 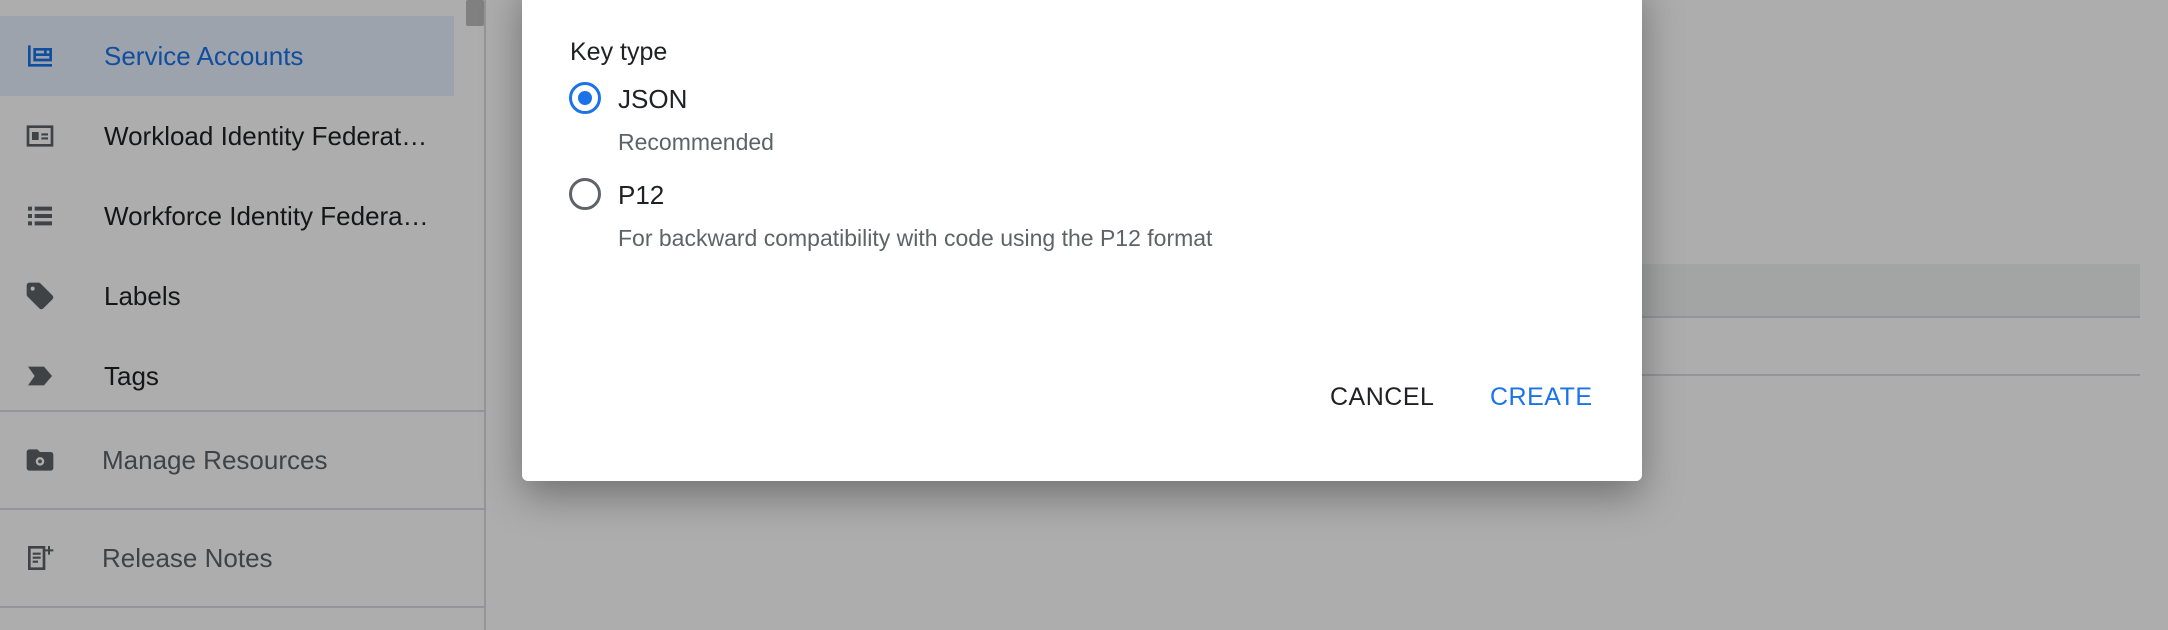 What do you see at coordinates (1382, 397) in the screenshot?
I see `cancel-button: CANCEL` at bounding box center [1382, 397].